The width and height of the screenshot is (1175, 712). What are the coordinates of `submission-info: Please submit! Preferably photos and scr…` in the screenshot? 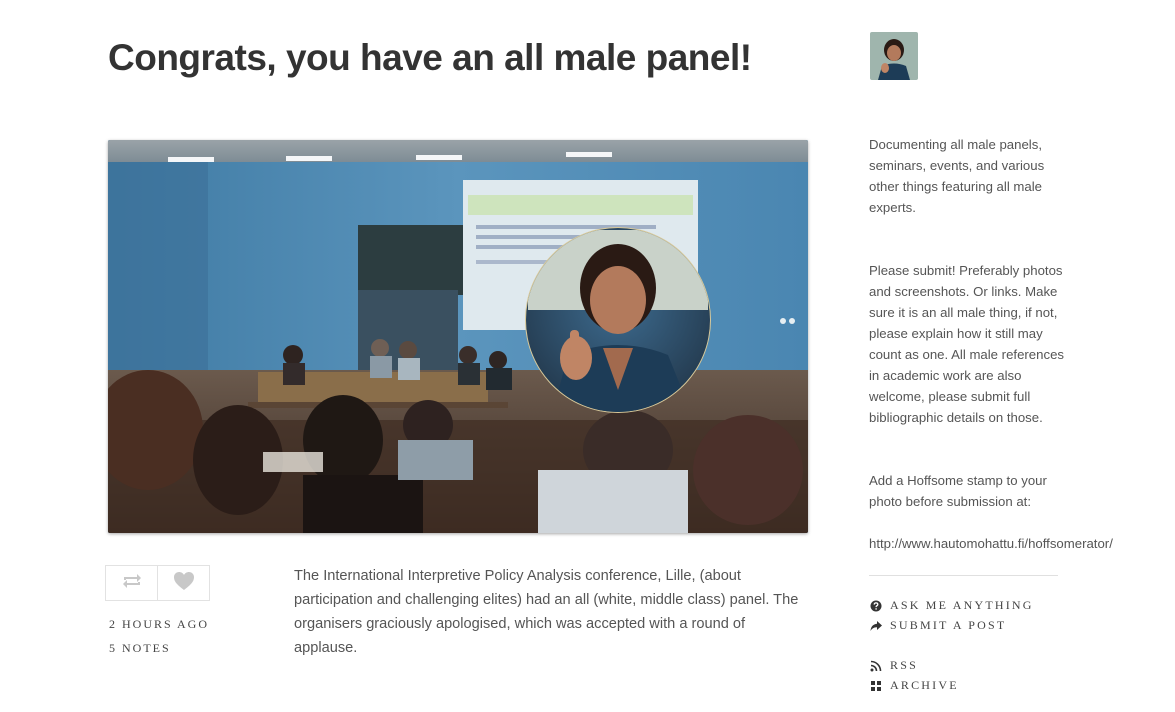 It's located at (966, 344).